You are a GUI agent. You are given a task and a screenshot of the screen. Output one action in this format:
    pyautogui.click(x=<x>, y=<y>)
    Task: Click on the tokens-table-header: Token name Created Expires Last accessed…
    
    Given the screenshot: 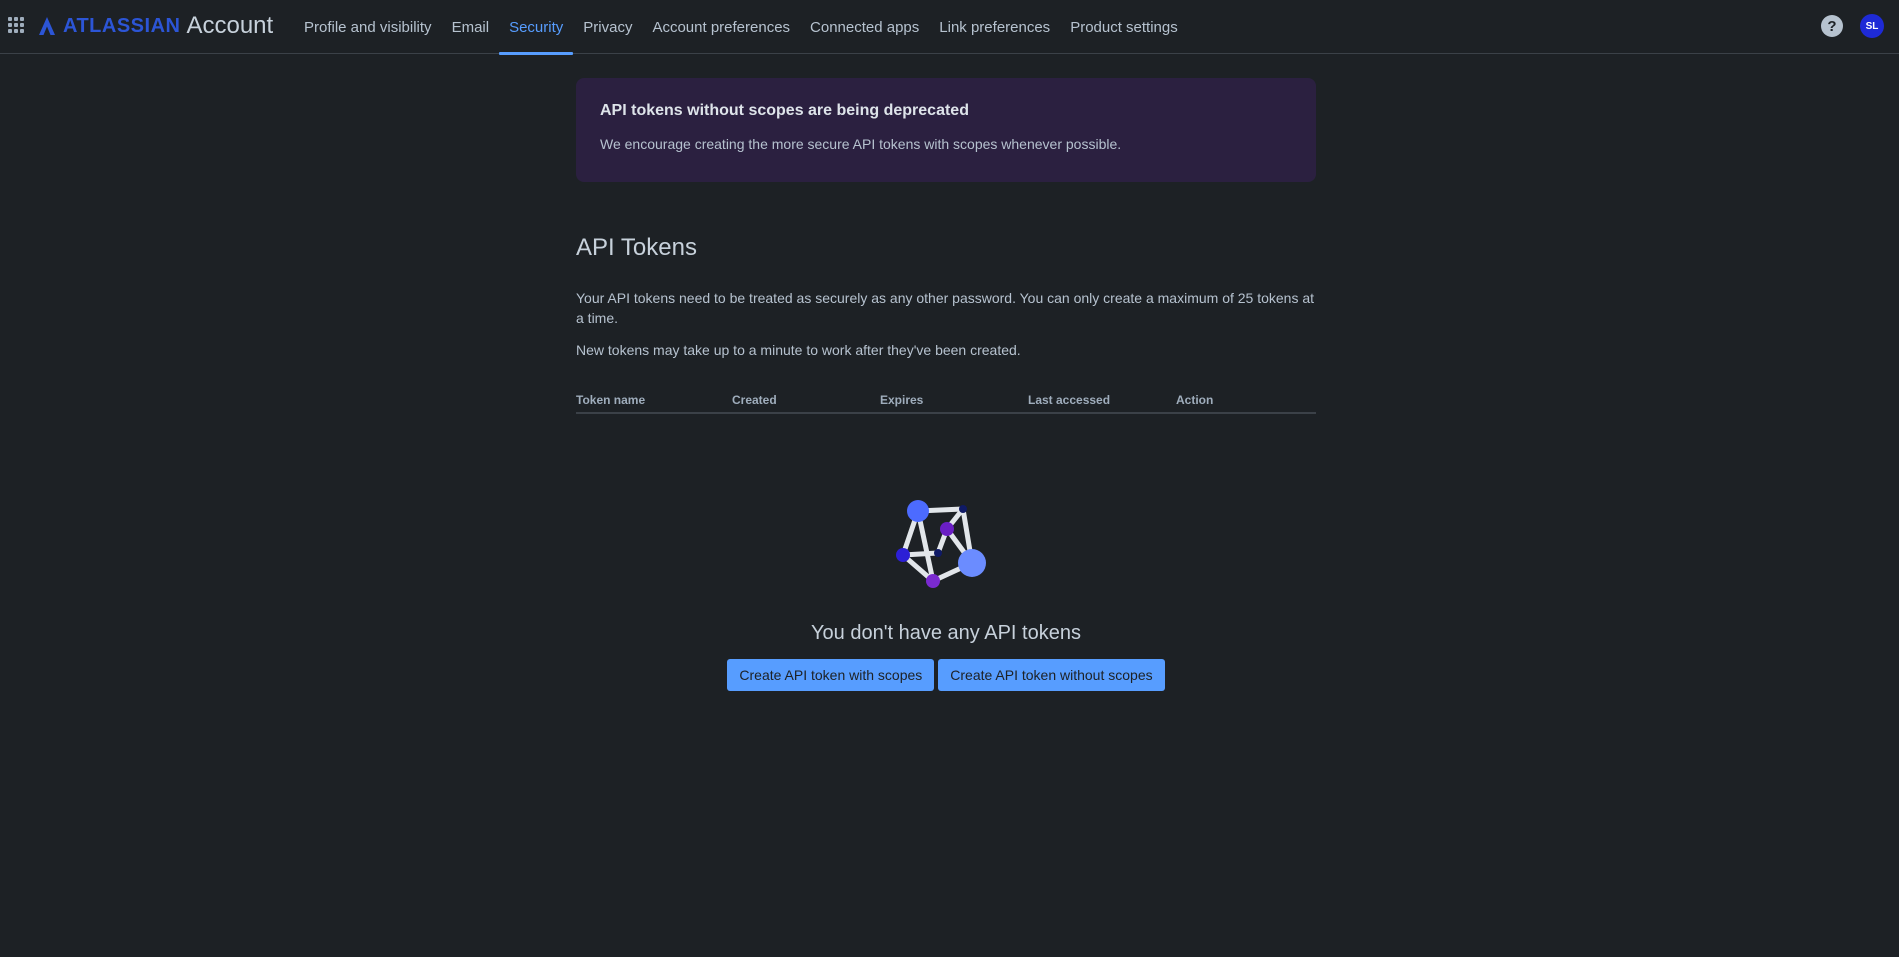 What is the action you would take?
    pyautogui.click(x=946, y=402)
    